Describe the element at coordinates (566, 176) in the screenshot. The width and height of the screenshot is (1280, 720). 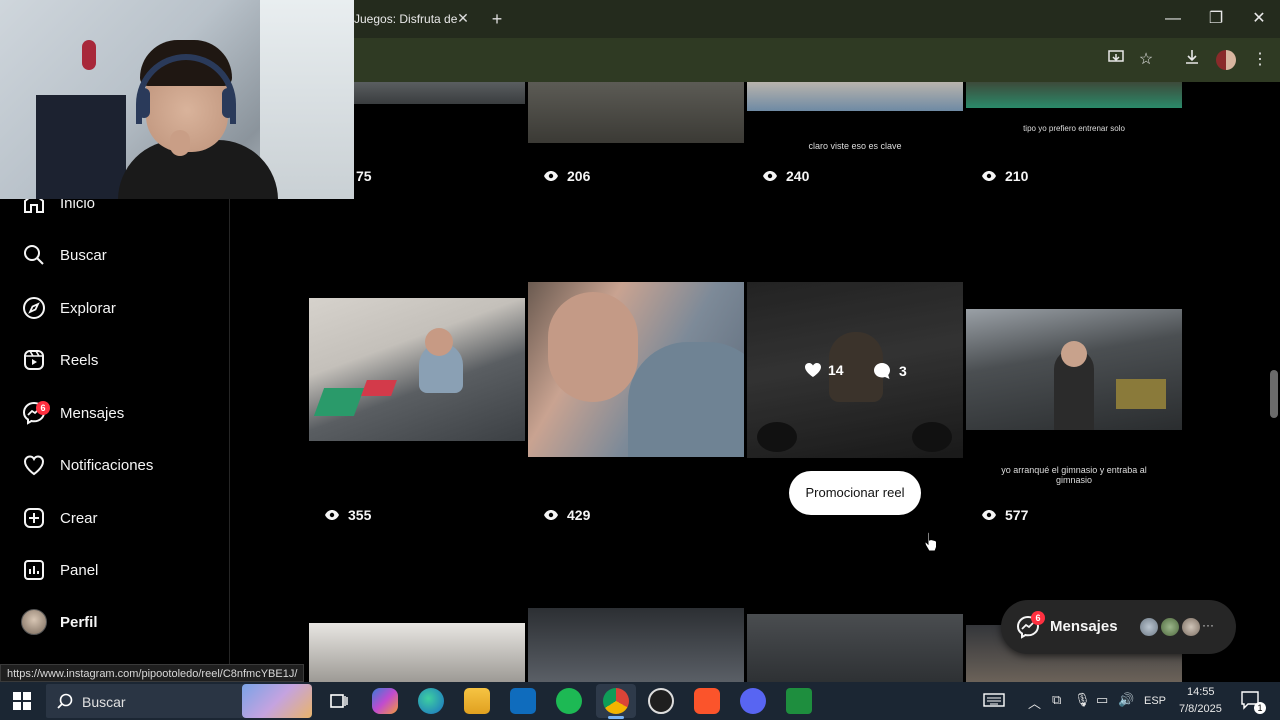
I see `view-count: 206` at that location.